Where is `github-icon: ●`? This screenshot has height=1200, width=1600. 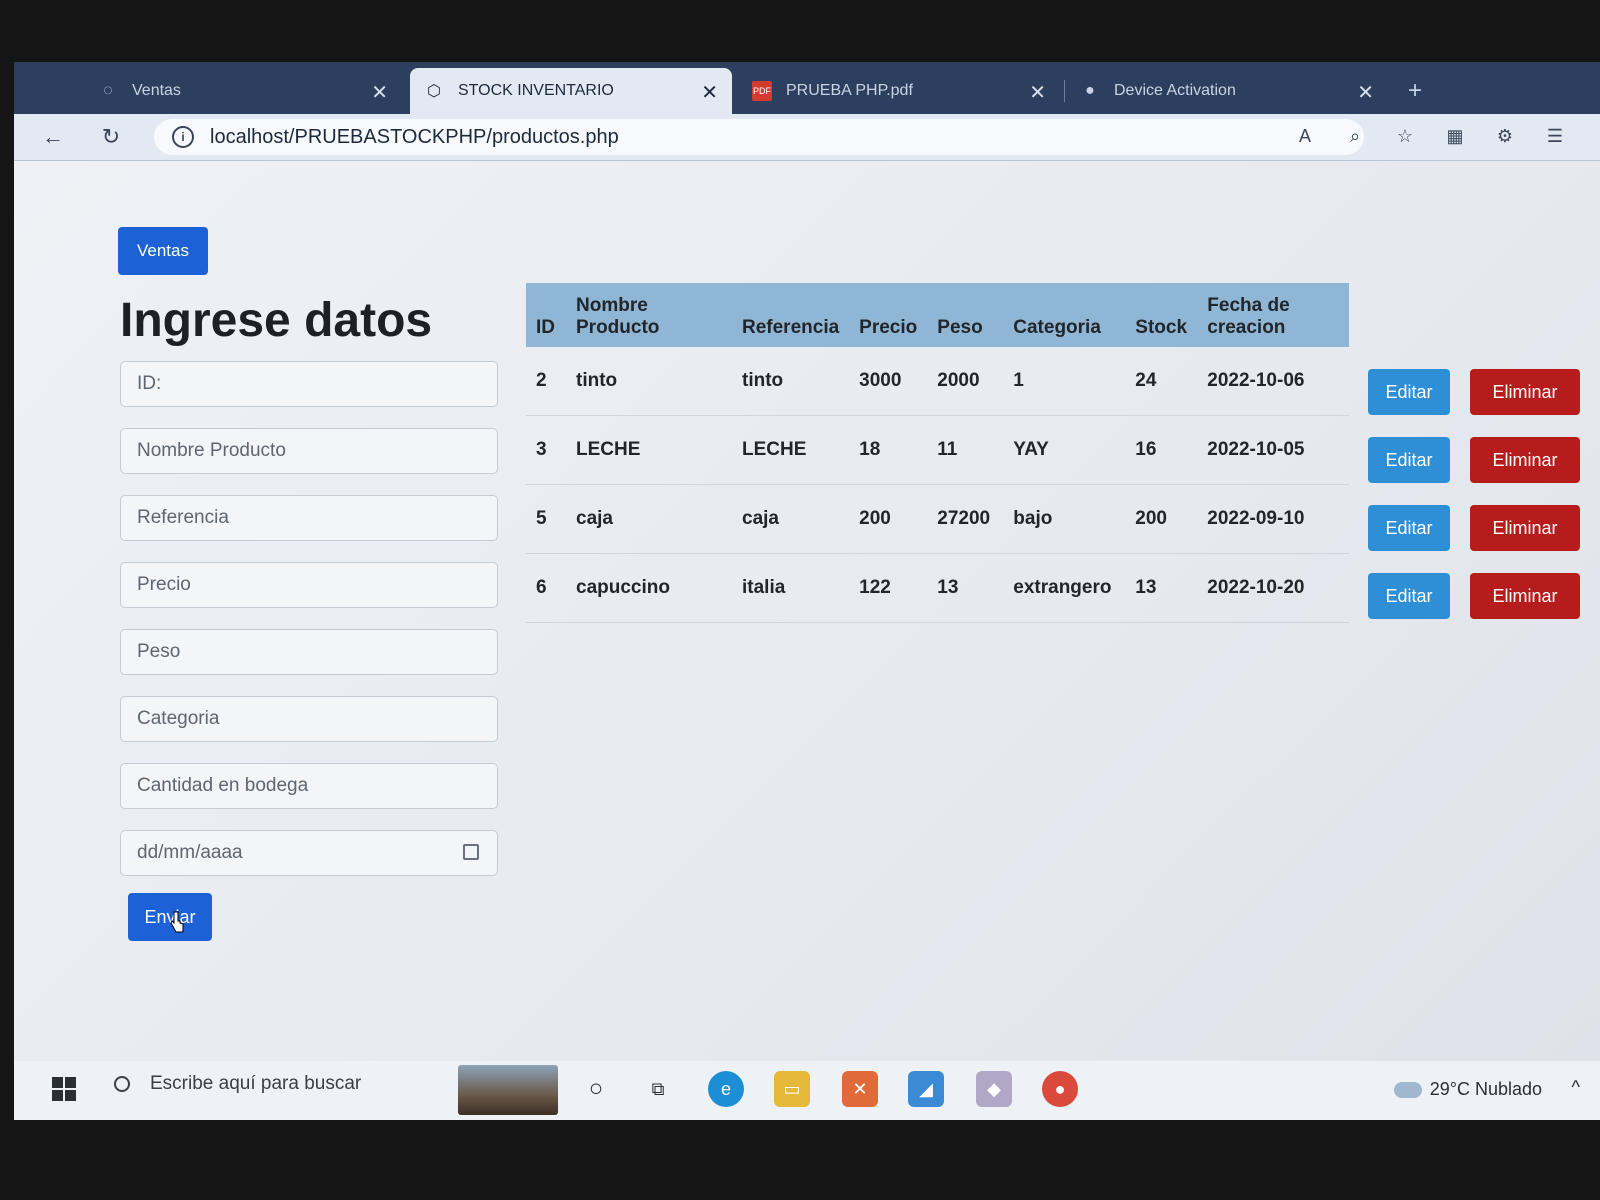 github-icon: ● is located at coordinates (1090, 90).